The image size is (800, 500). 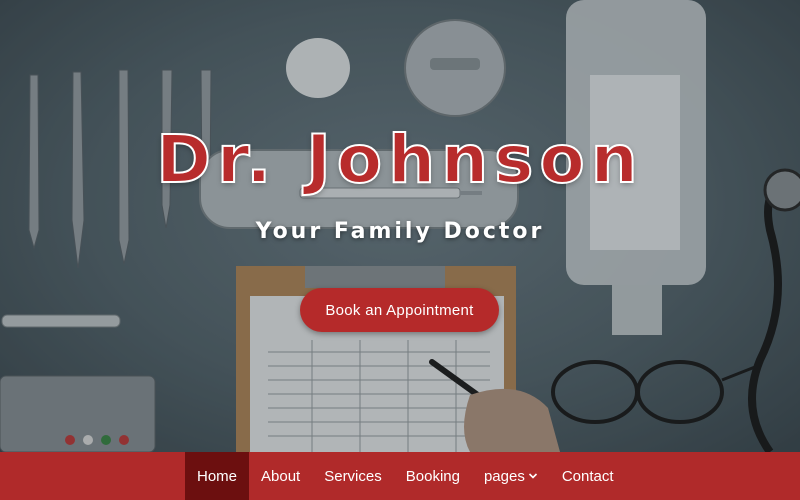 I want to click on nav-item-home: Home, so click(x=217, y=476).